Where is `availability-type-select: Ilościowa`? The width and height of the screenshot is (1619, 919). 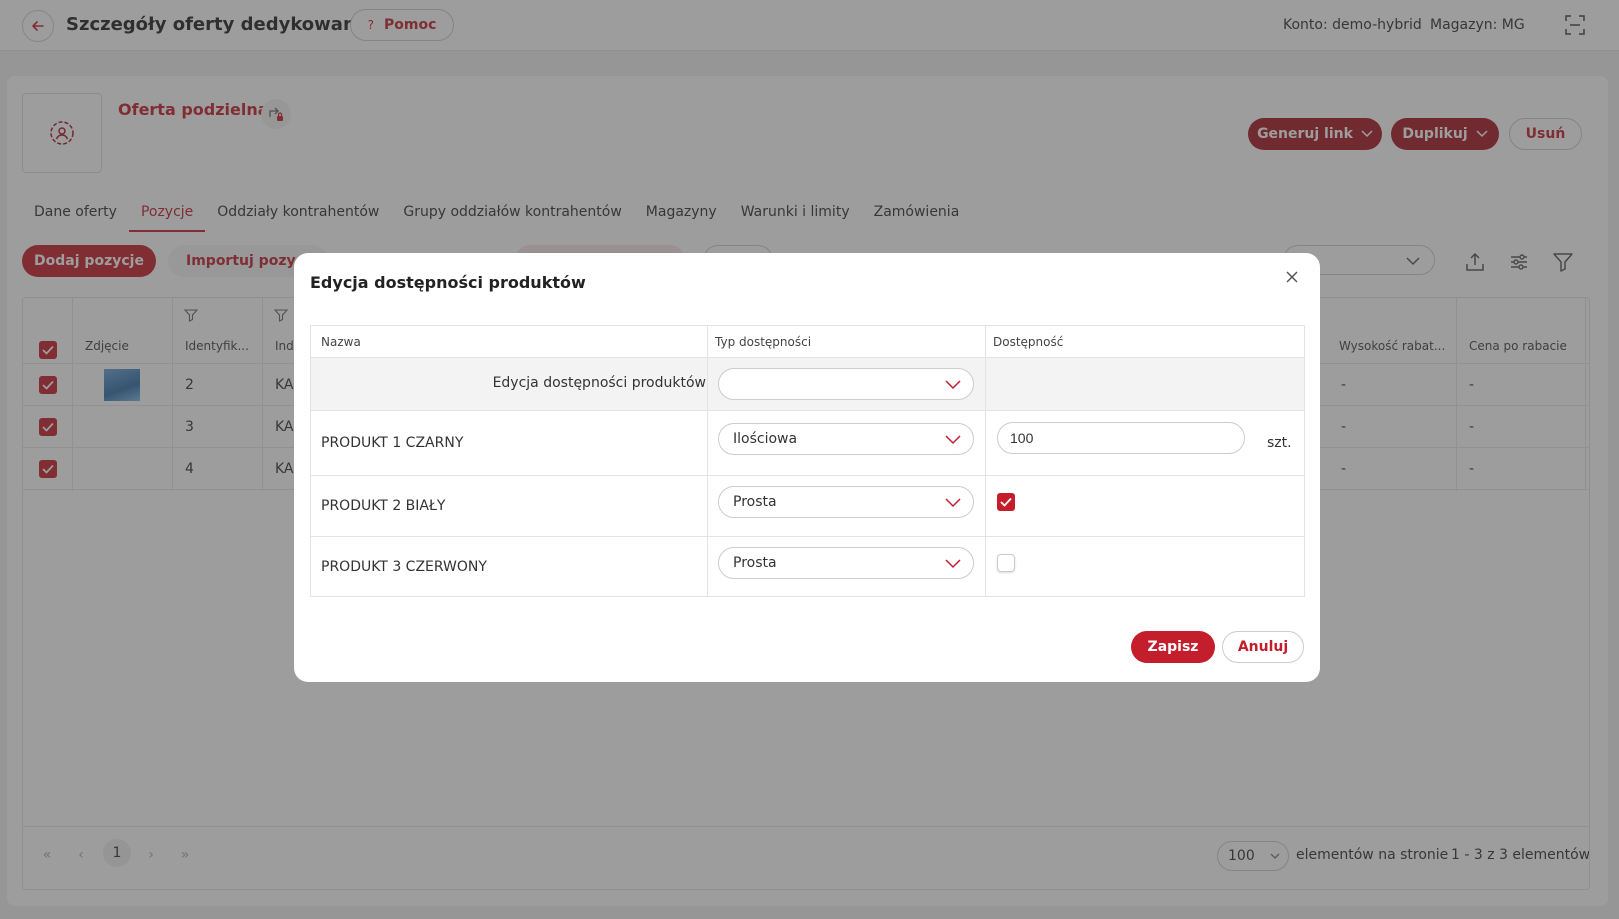 availability-type-select: Ilościowa is located at coordinates (846, 439).